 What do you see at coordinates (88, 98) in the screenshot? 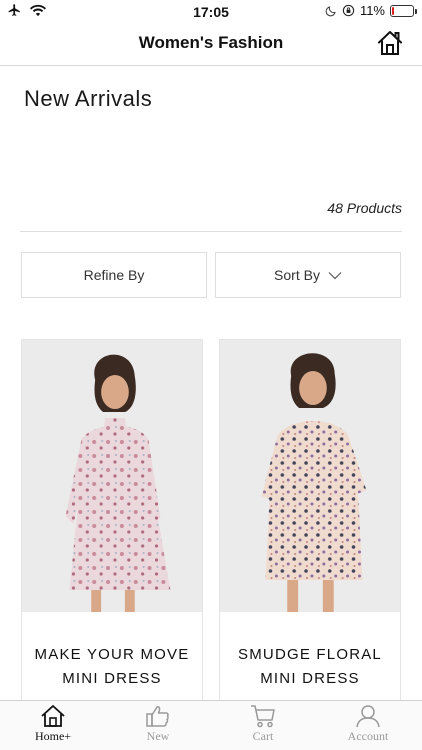
I see `section-heading: New Arrivals` at bounding box center [88, 98].